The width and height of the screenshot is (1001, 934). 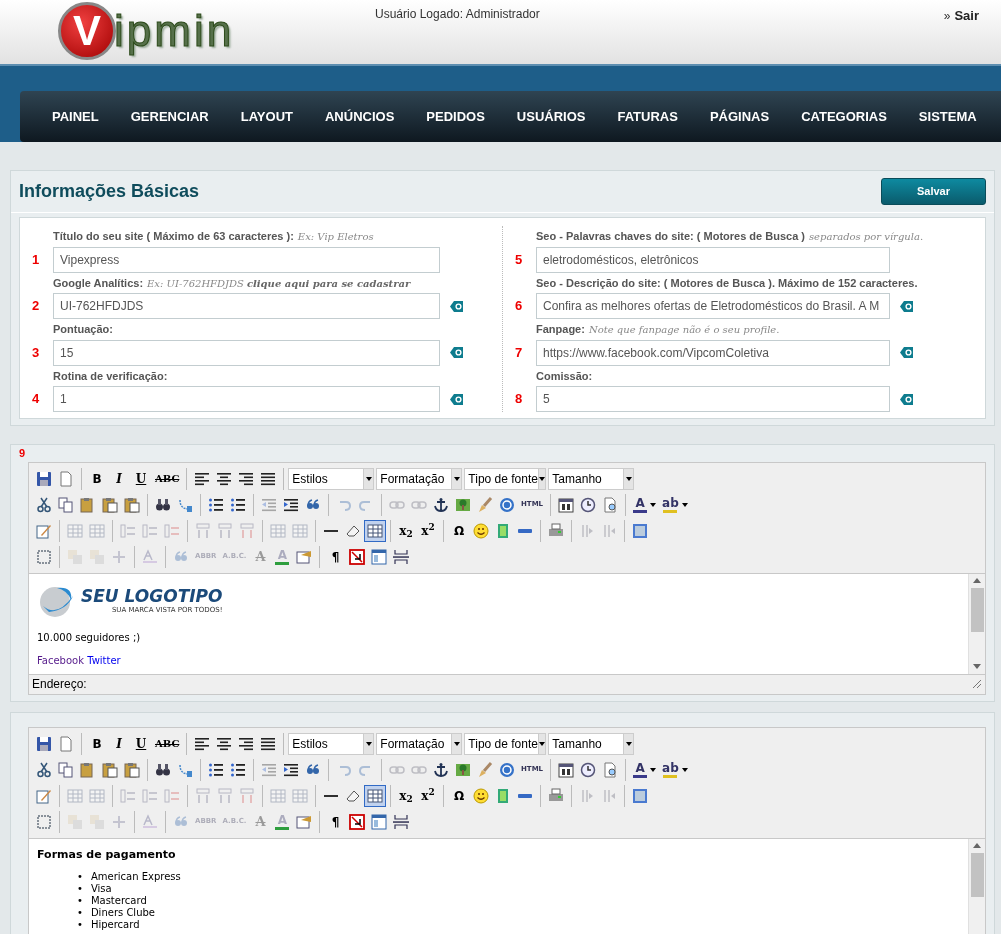 What do you see at coordinates (713, 259) in the screenshot?
I see `text-field: eletrodomésticos, eletrônicos` at bounding box center [713, 259].